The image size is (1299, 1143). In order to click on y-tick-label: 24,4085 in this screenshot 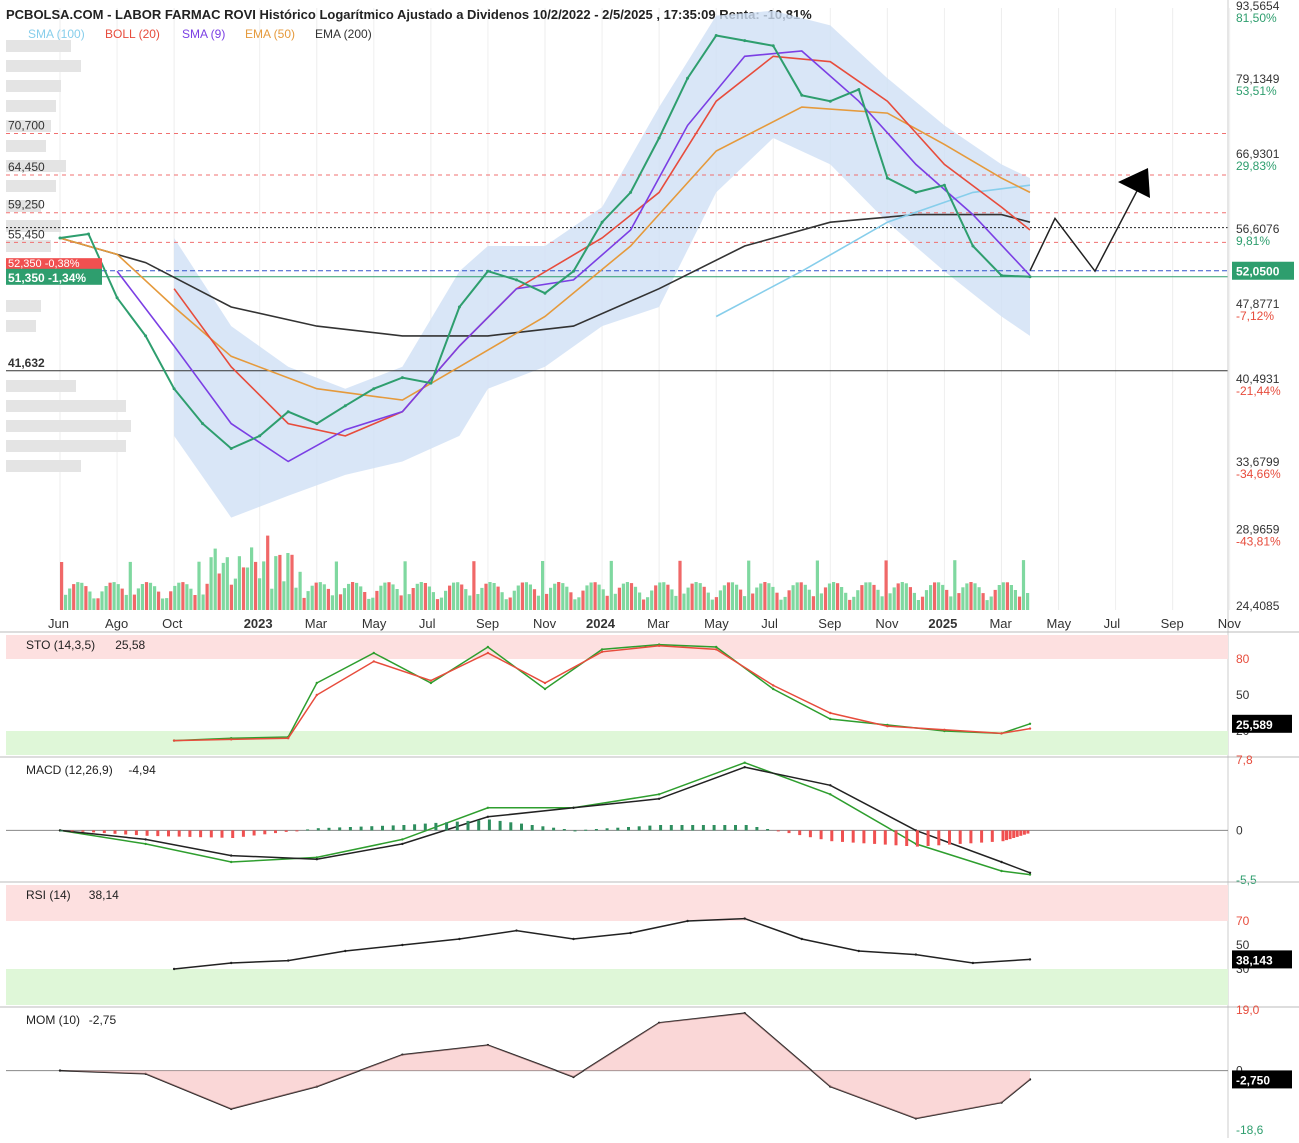, I will do `click(1258, 606)`.